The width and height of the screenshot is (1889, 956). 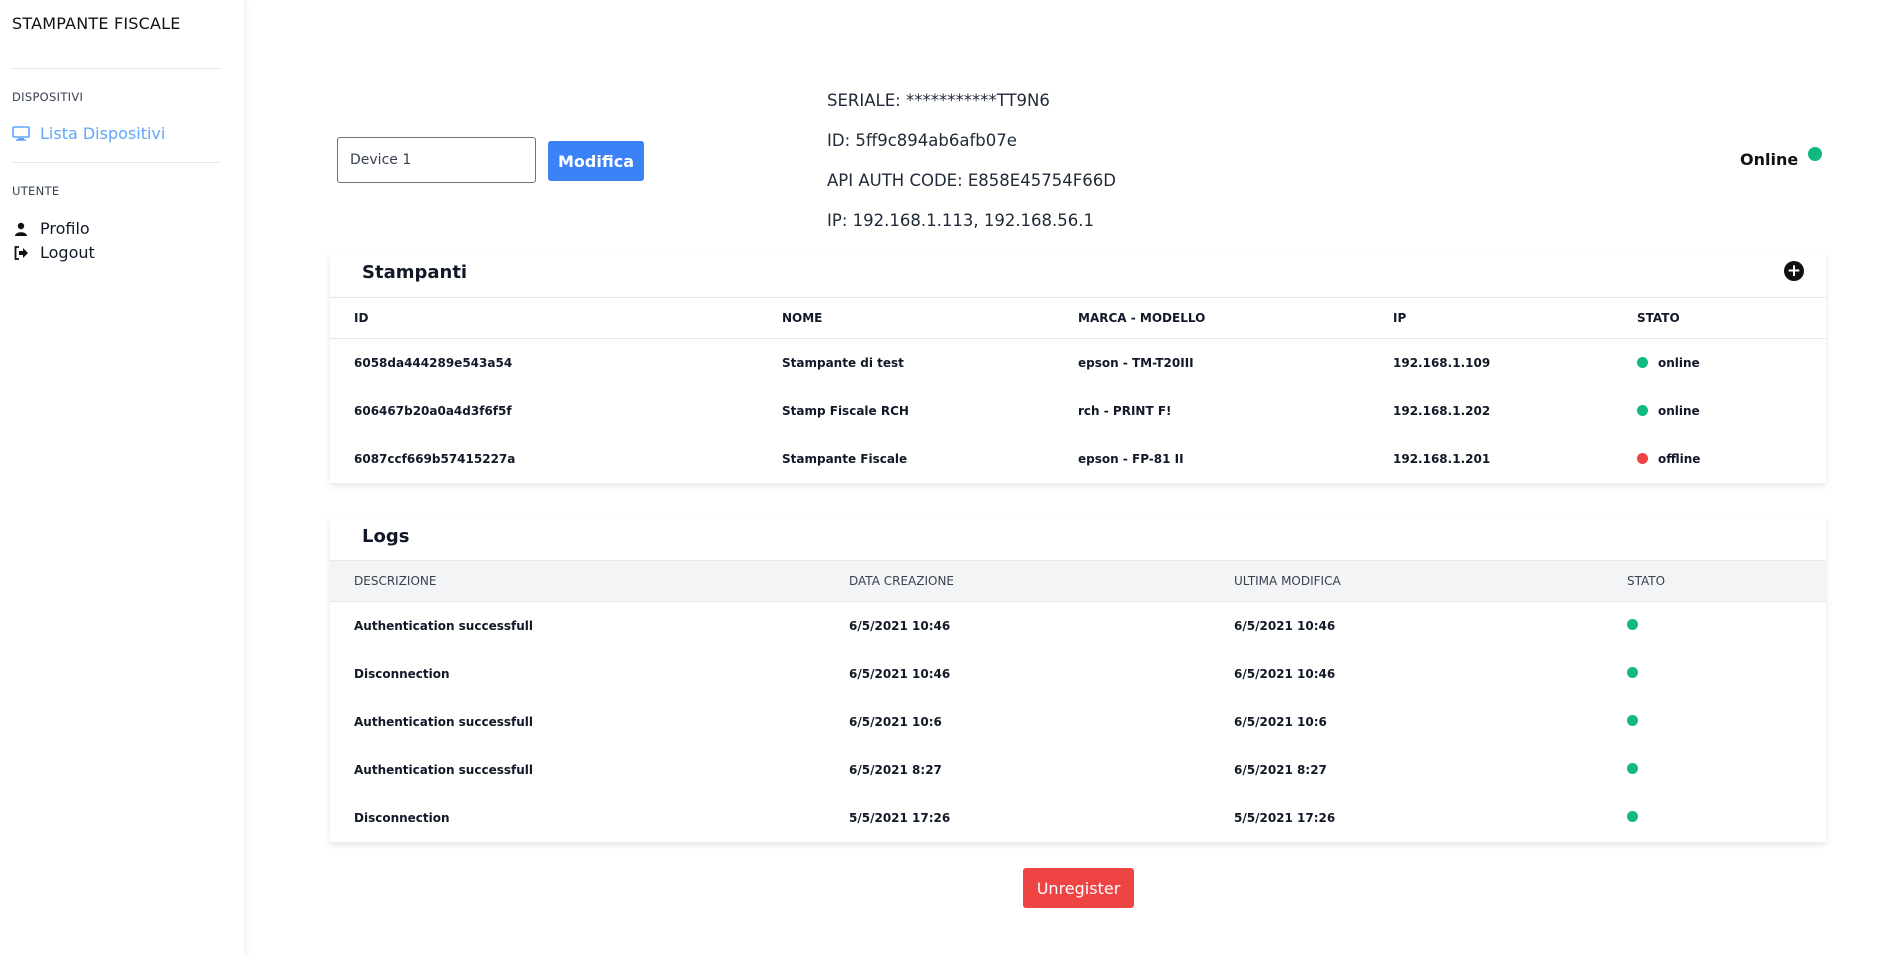 What do you see at coordinates (802, 318) in the screenshot?
I see `column-header-nome: NOME` at bounding box center [802, 318].